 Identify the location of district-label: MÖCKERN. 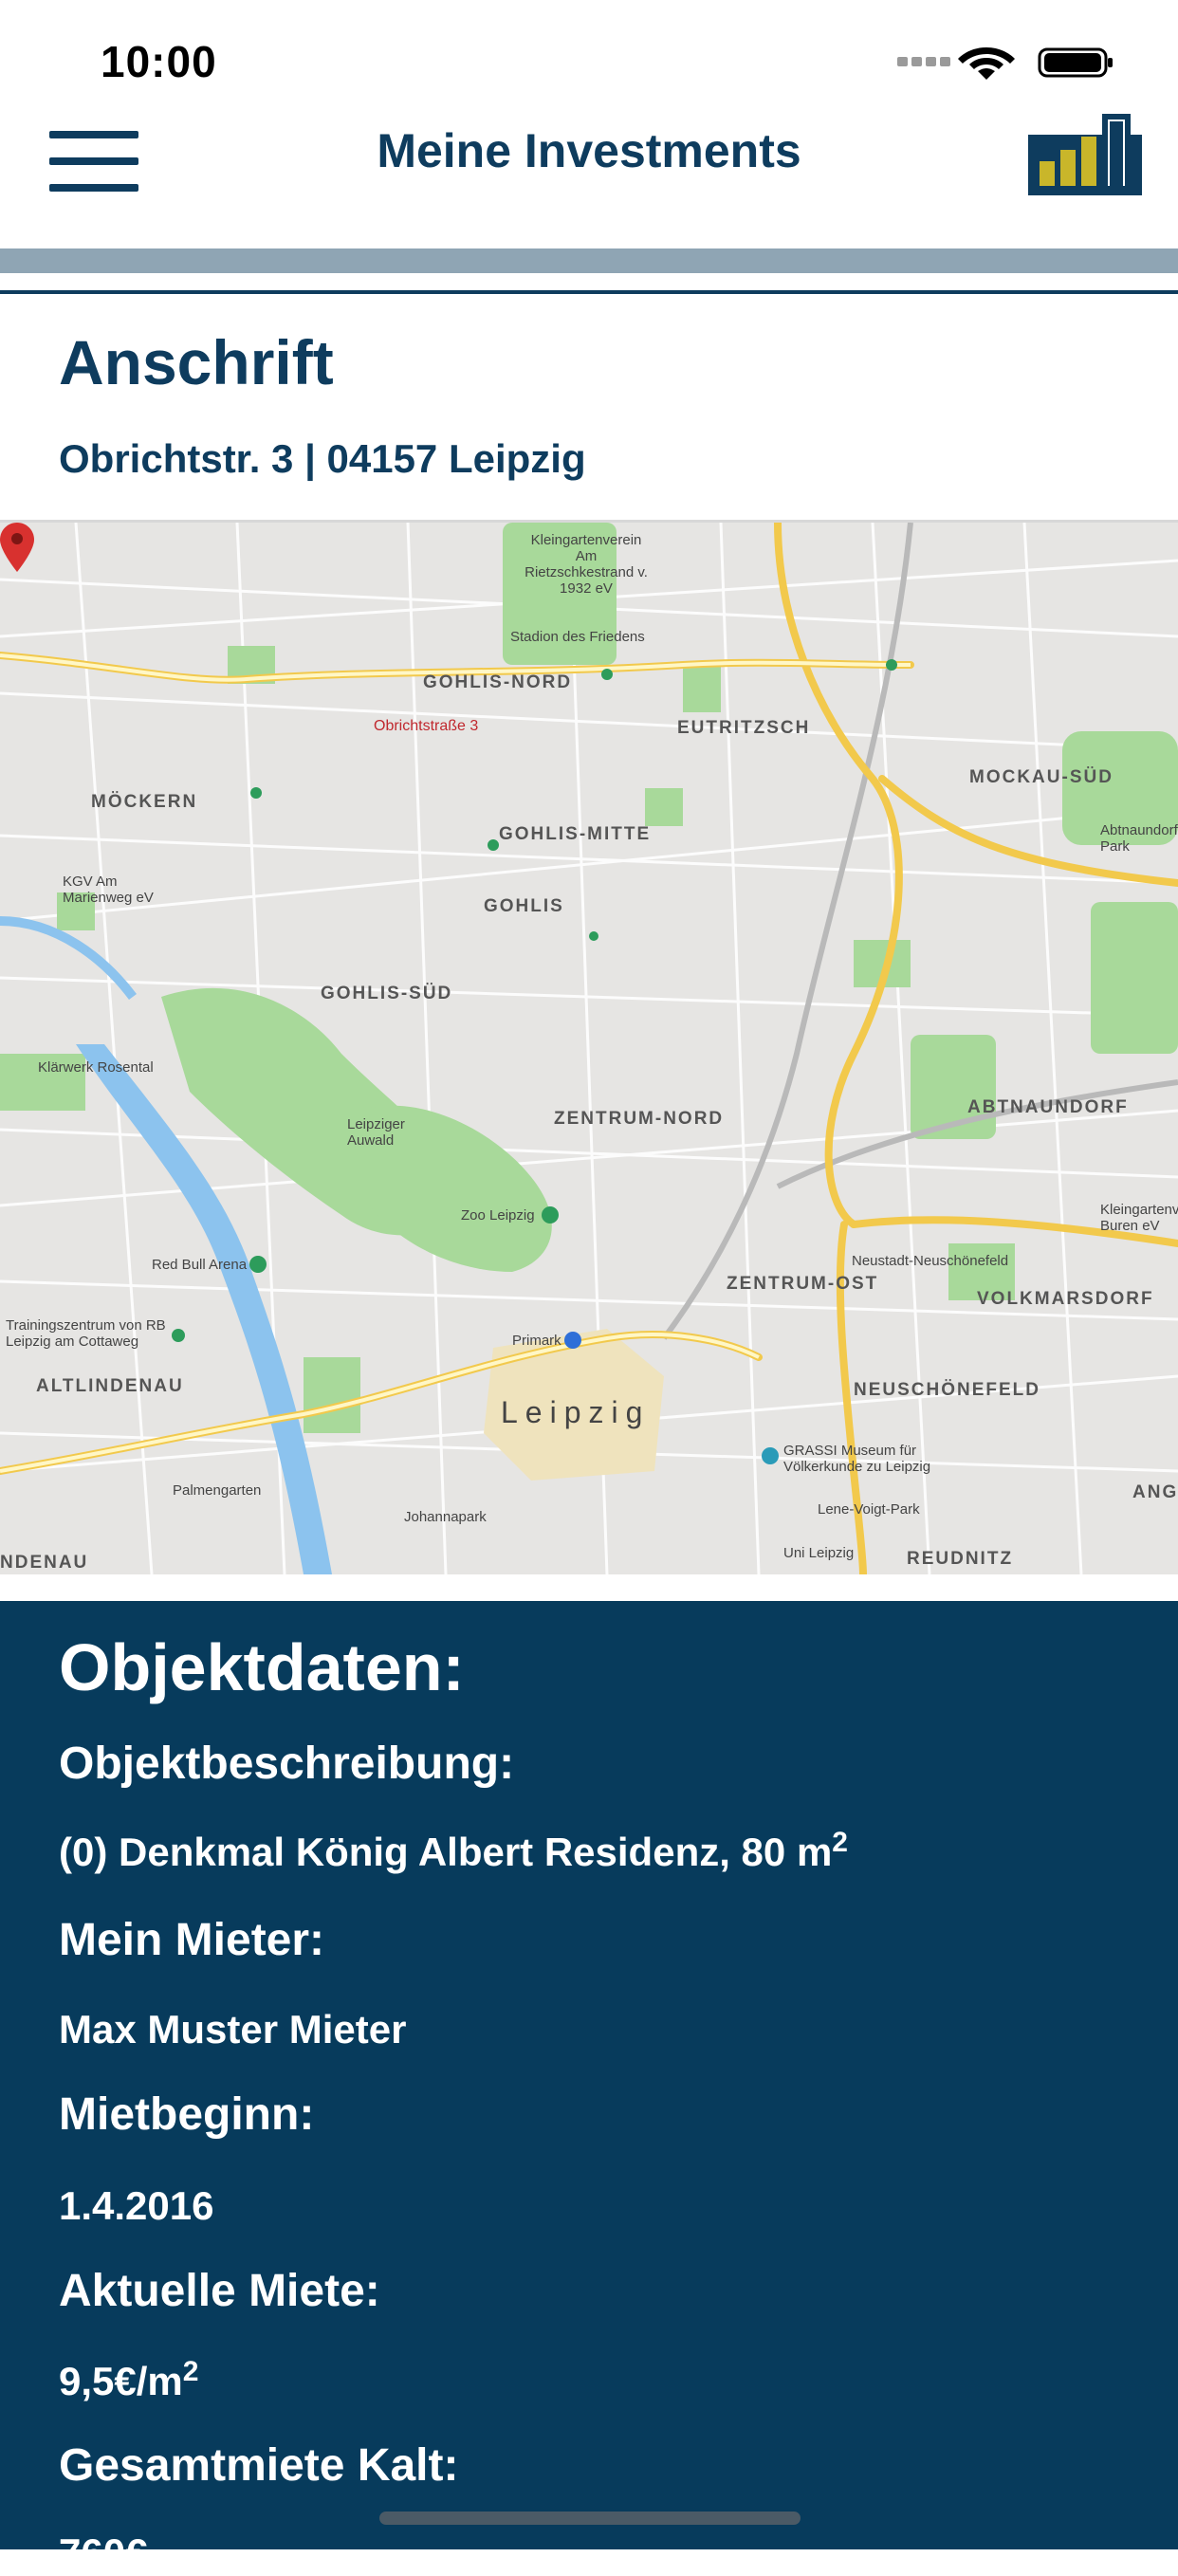
(144, 802).